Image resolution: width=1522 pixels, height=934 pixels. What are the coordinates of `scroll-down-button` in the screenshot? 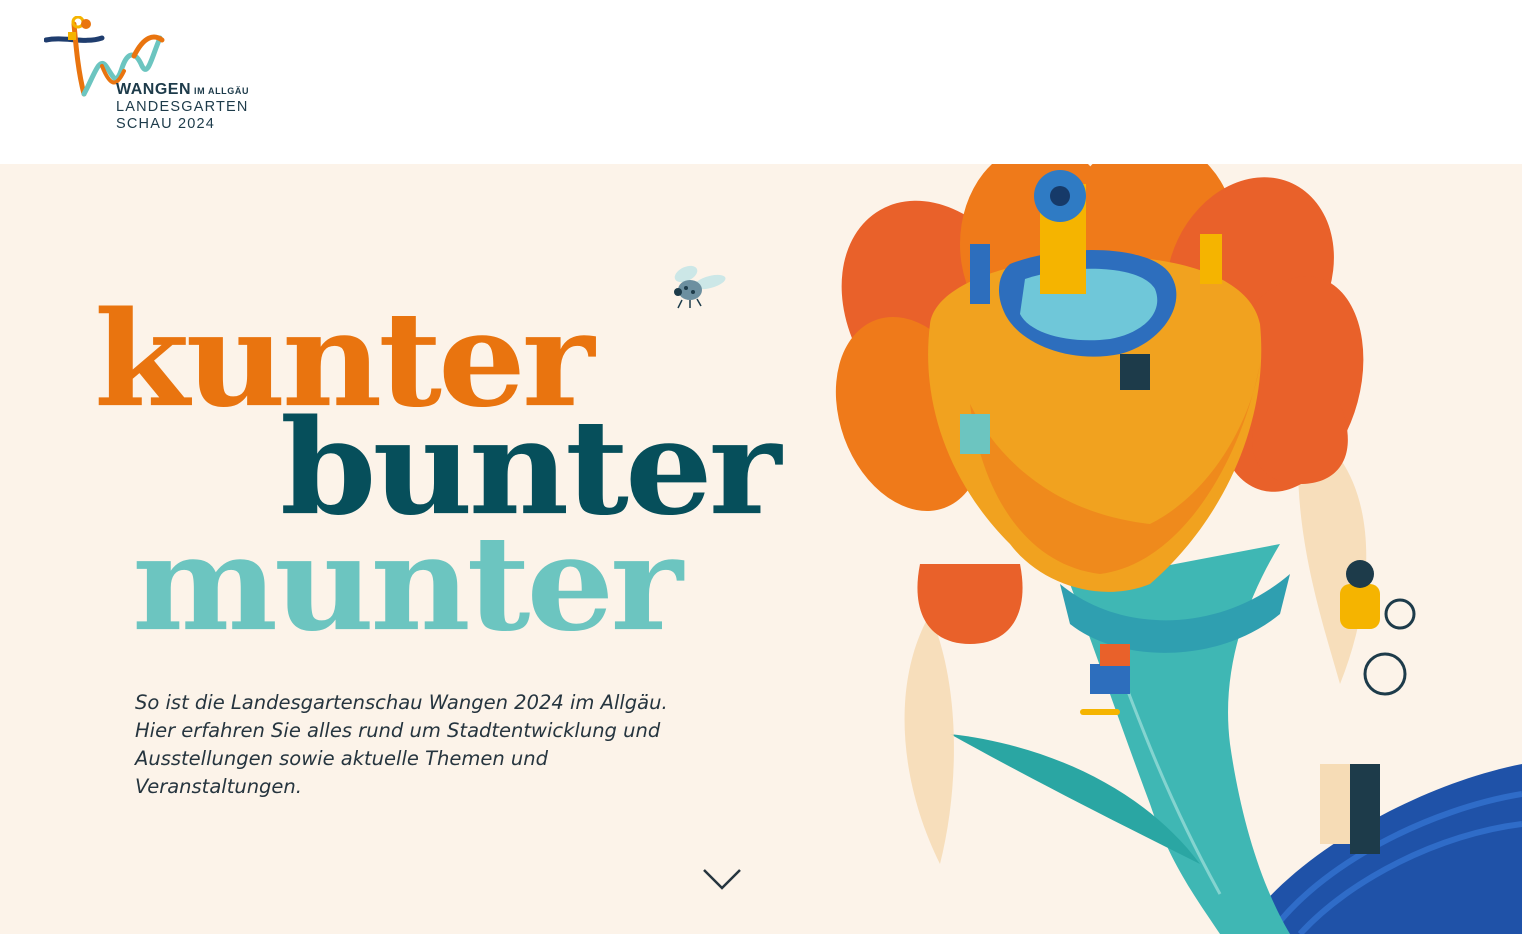 It's located at (722, 879).